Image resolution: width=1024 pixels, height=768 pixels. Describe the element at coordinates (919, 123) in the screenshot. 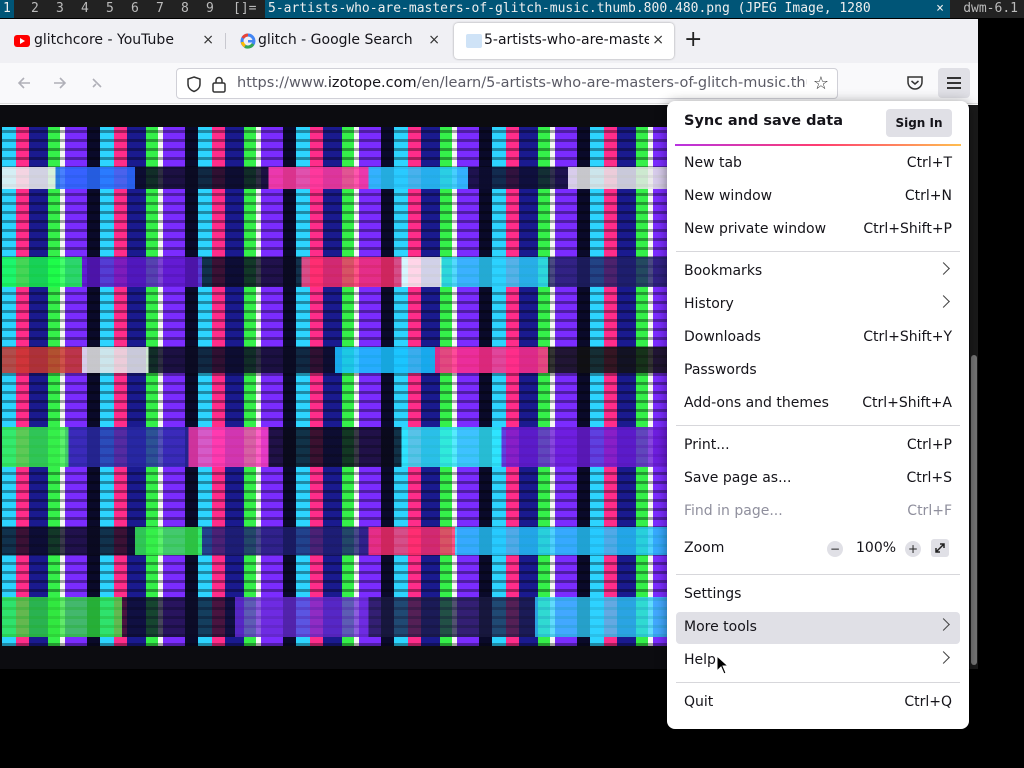

I see `sign-in-button: Sign In` at that location.